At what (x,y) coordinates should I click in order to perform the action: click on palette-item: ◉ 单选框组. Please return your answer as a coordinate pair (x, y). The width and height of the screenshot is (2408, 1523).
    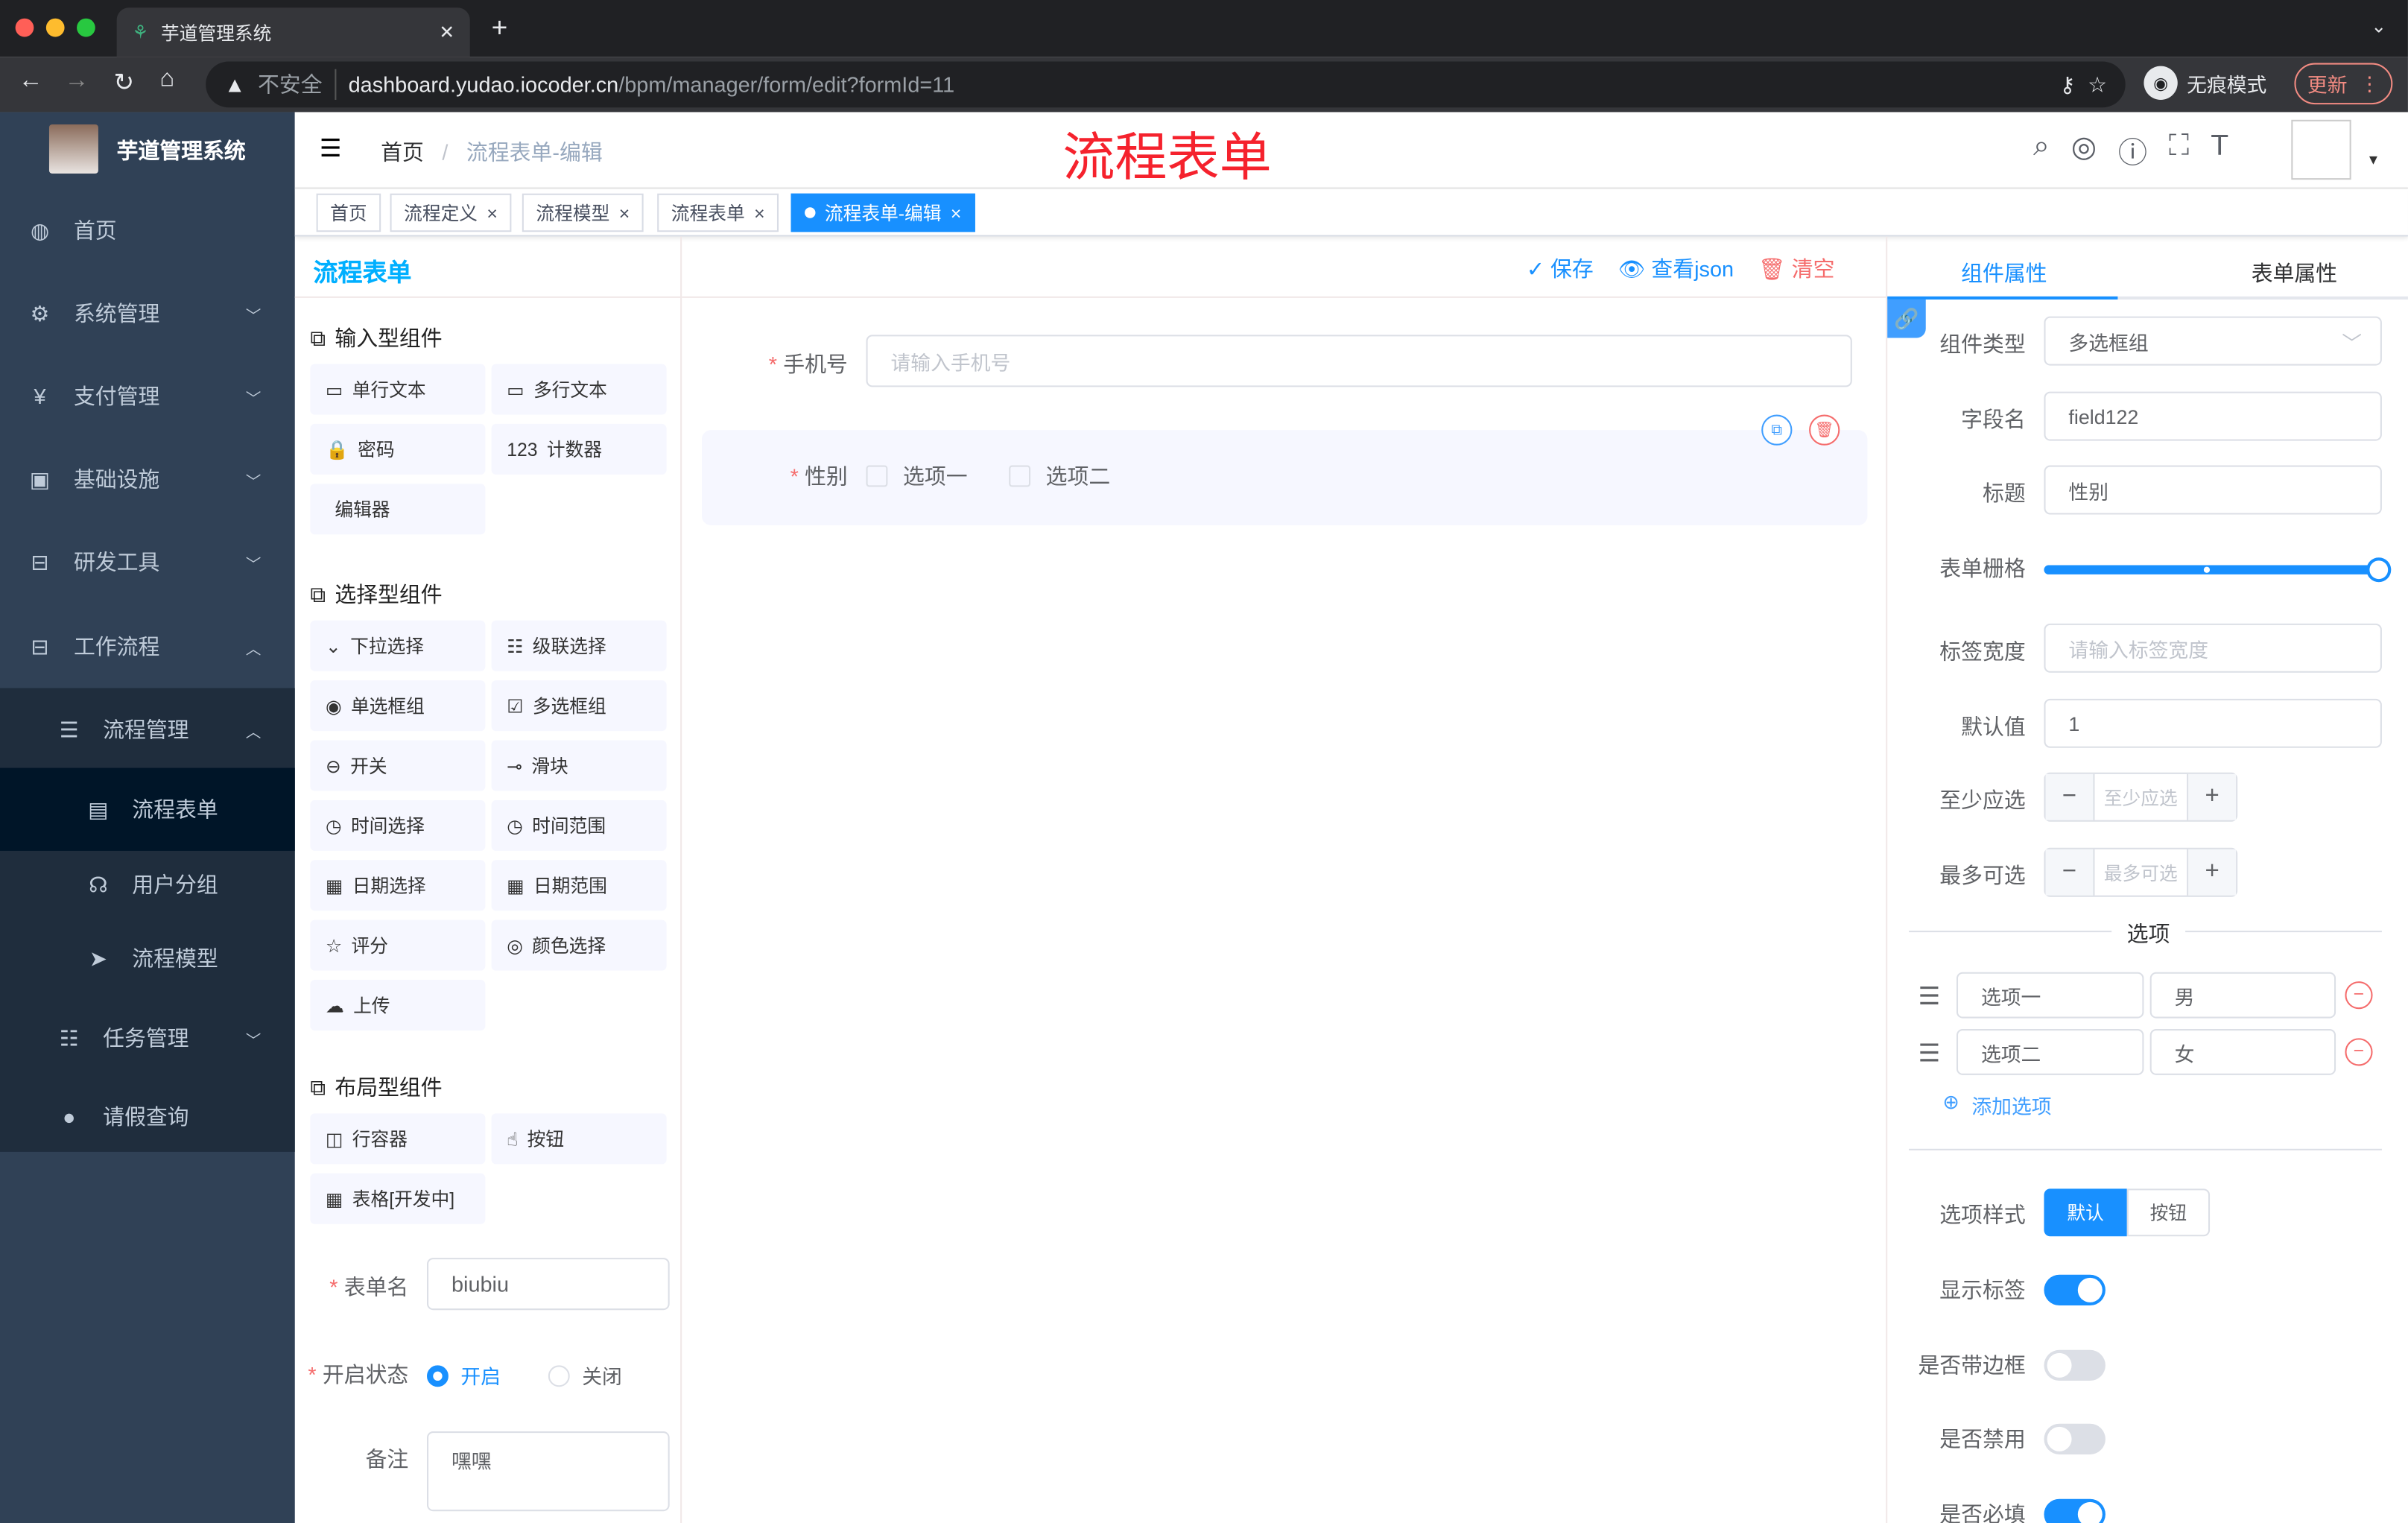
    Looking at the image, I should click on (398, 706).